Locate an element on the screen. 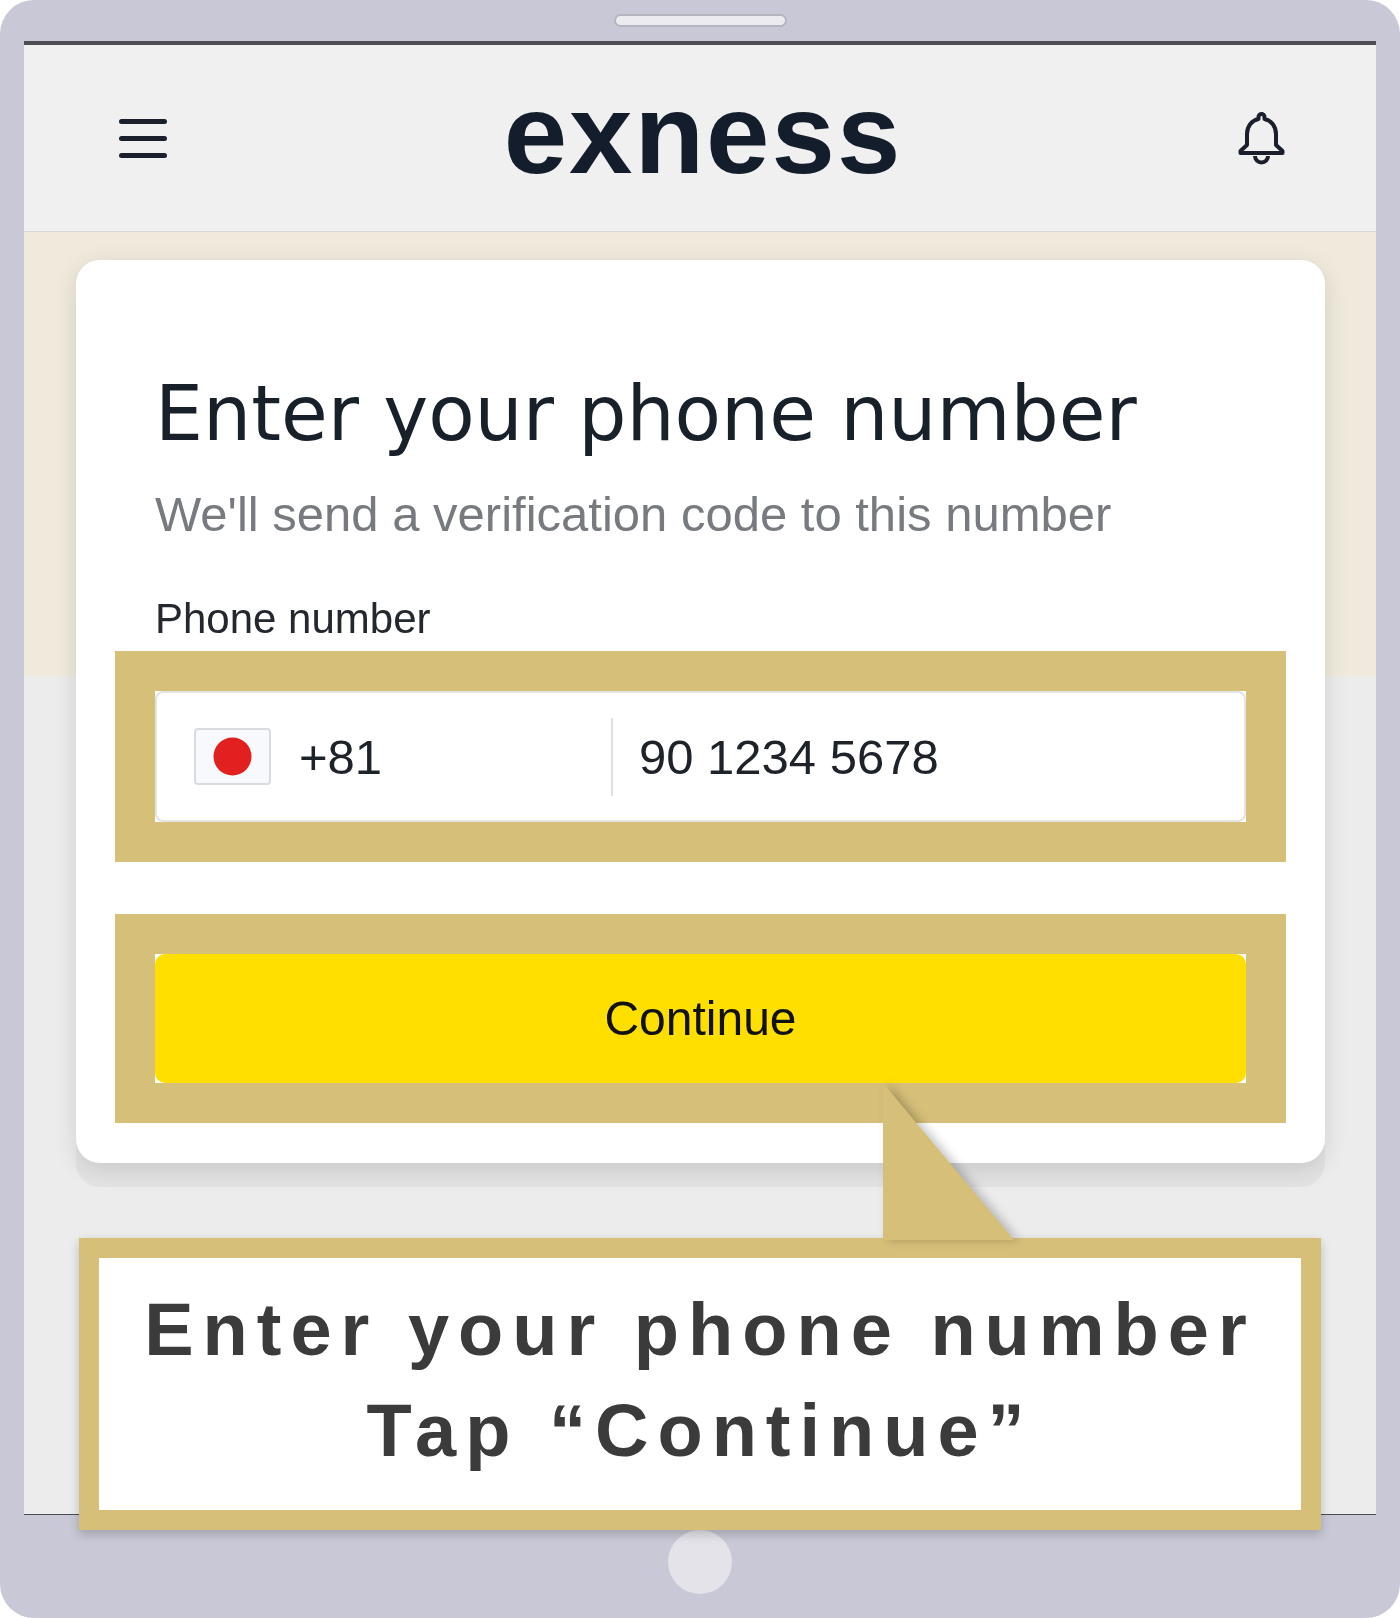 The height and width of the screenshot is (1618, 1400). menu-icon is located at coordinates (143, 138).